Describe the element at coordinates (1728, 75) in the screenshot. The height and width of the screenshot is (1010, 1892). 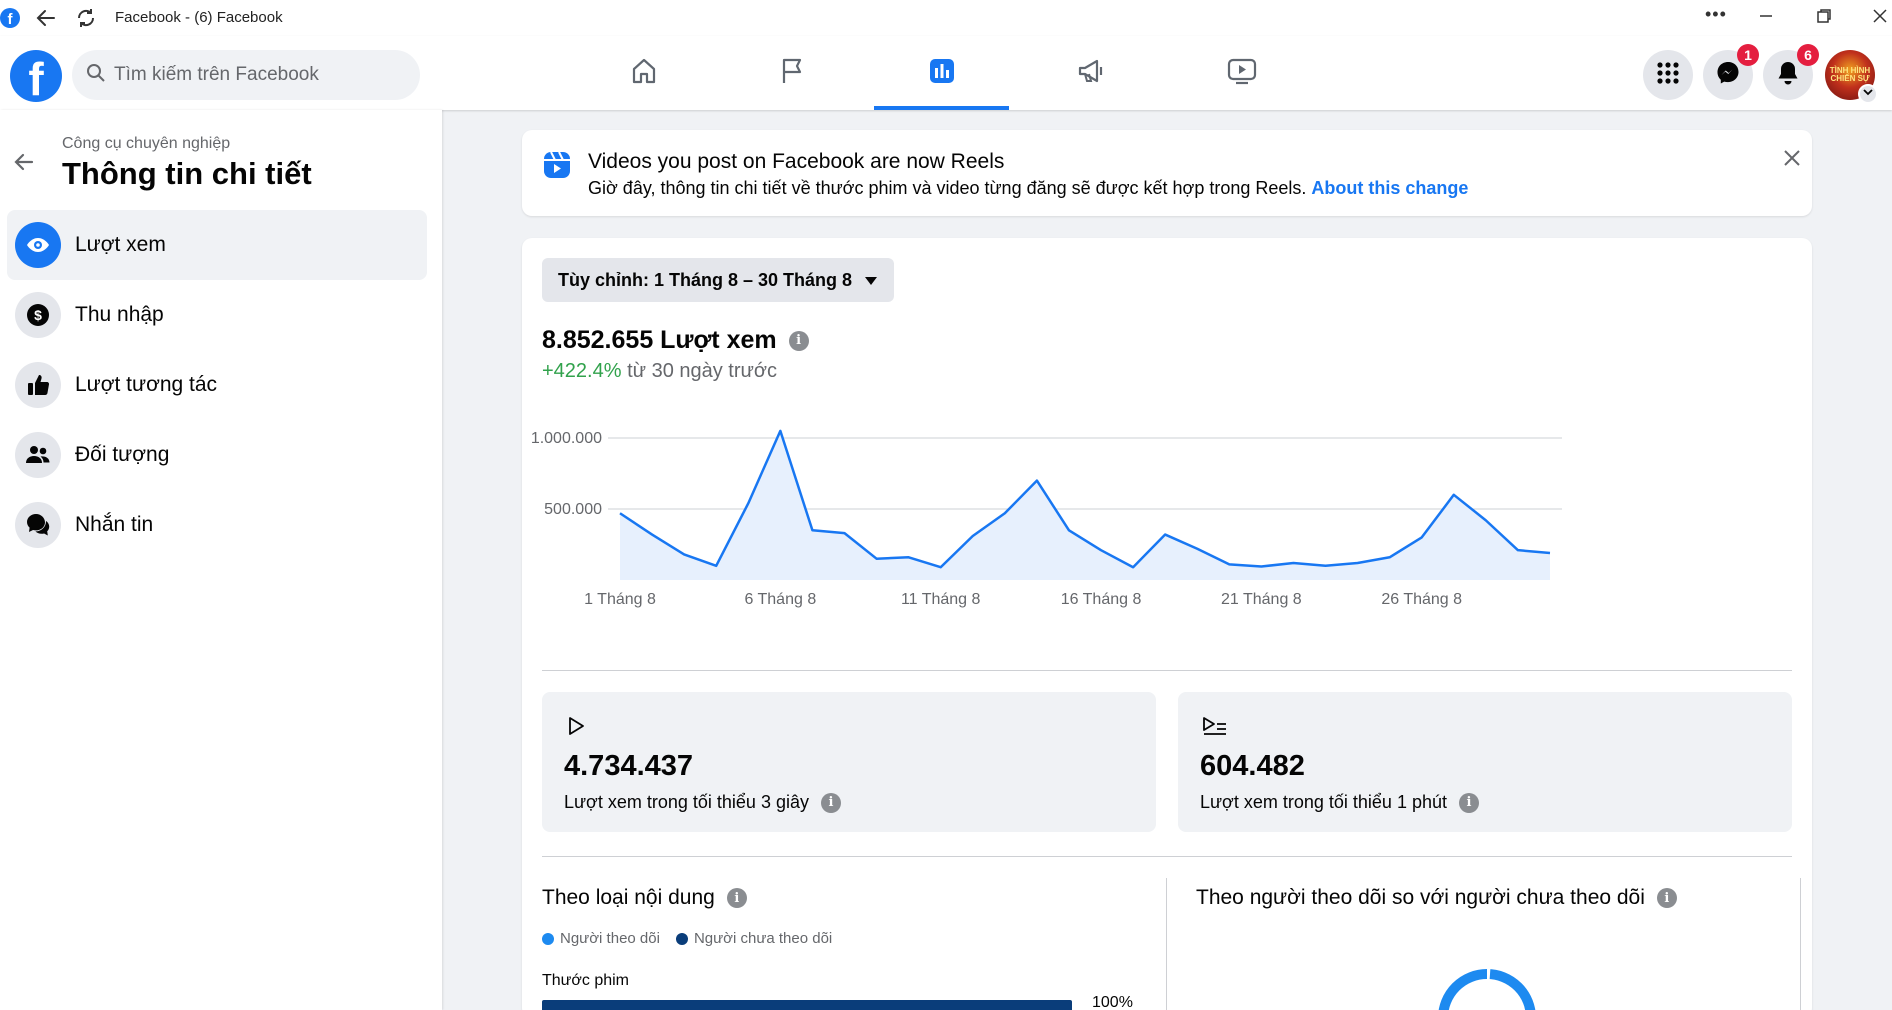
I see `messenger-icon` at that location.